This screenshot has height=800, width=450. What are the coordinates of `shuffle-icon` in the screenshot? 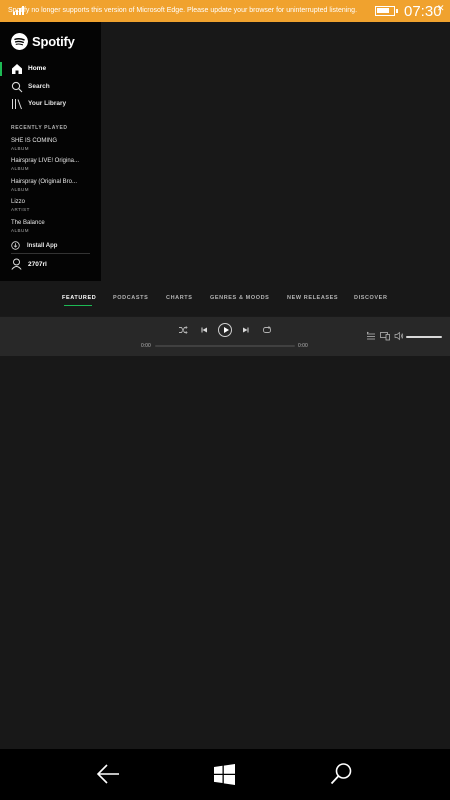 It's located at (183, 330).